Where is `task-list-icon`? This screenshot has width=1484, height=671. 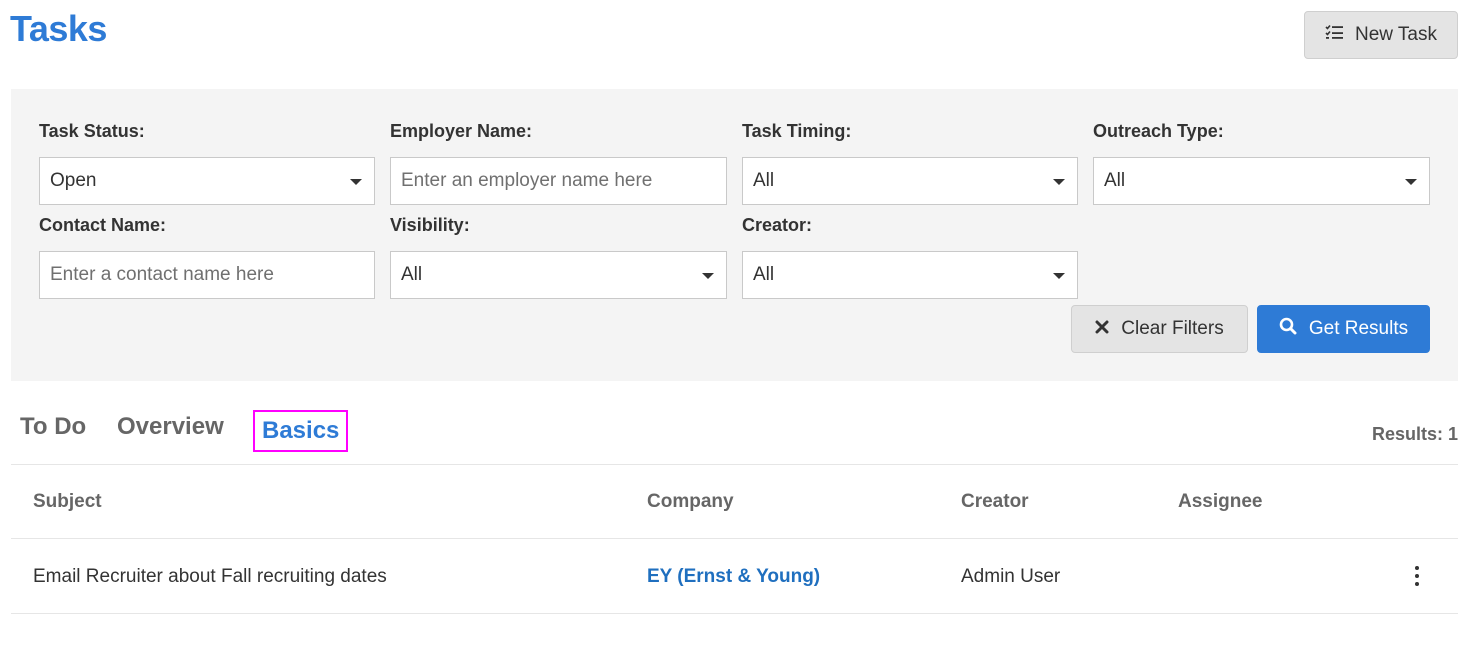
task-list-icon is located at coordinates (1334, 35).